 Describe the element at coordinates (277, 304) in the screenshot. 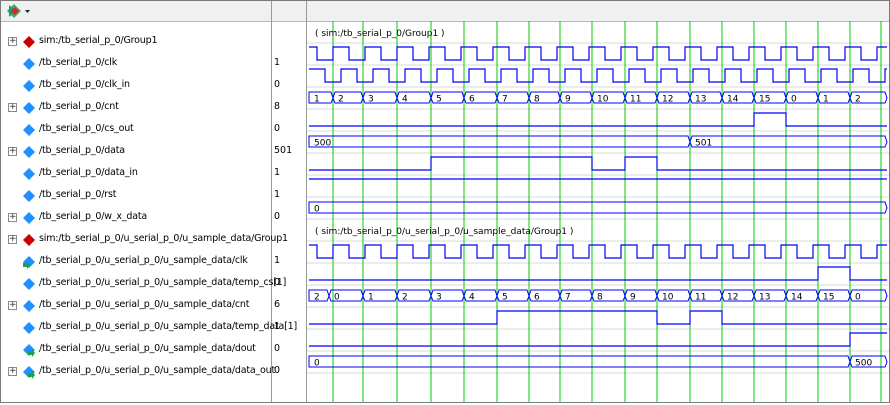

I see `signal-value: 6` at that location.